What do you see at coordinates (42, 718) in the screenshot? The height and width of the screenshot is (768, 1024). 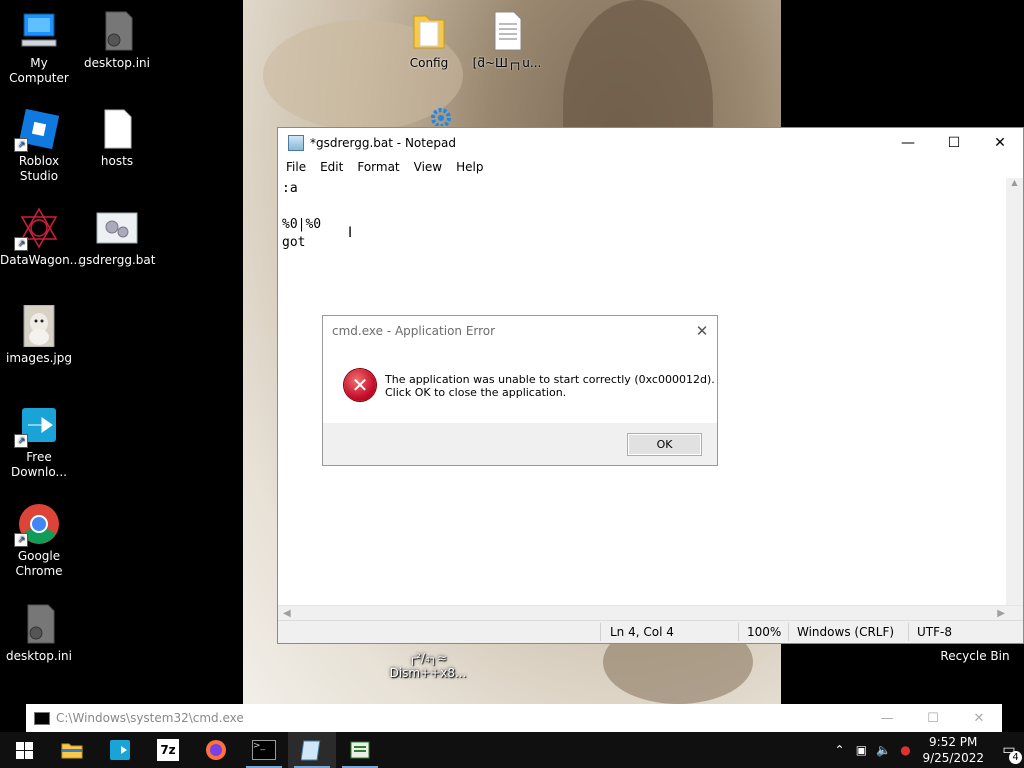 I see `cmd-icon` at bounding box center [42, 718].